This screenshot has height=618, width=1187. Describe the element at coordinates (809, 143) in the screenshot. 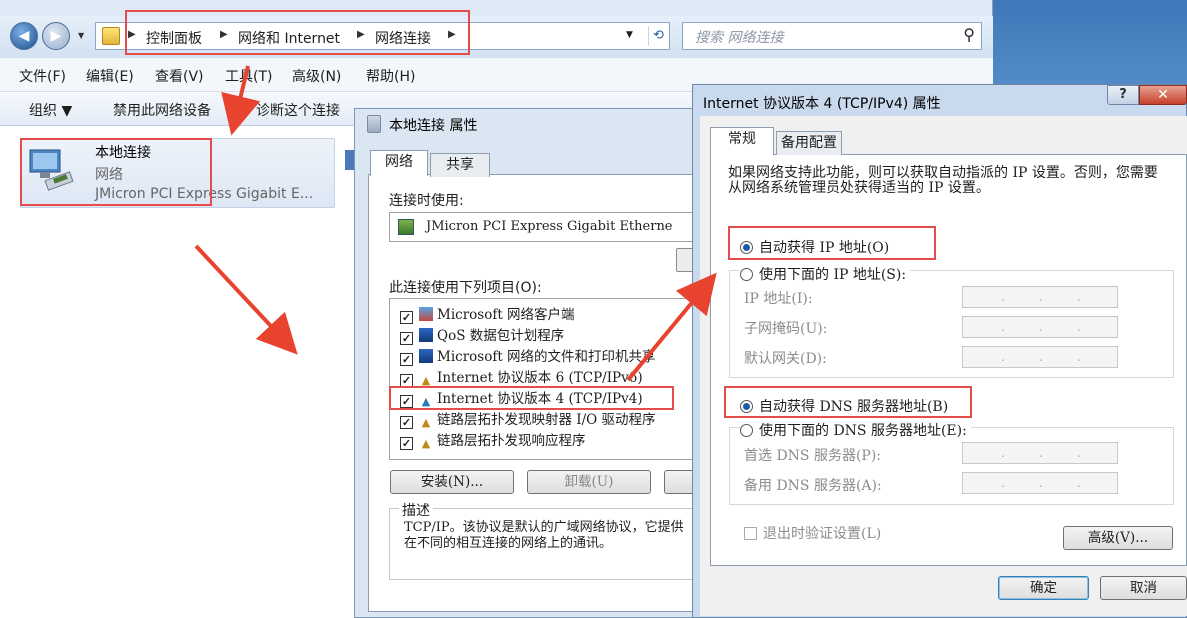

I see `tab-alternate-config: 备用配置` at that location.